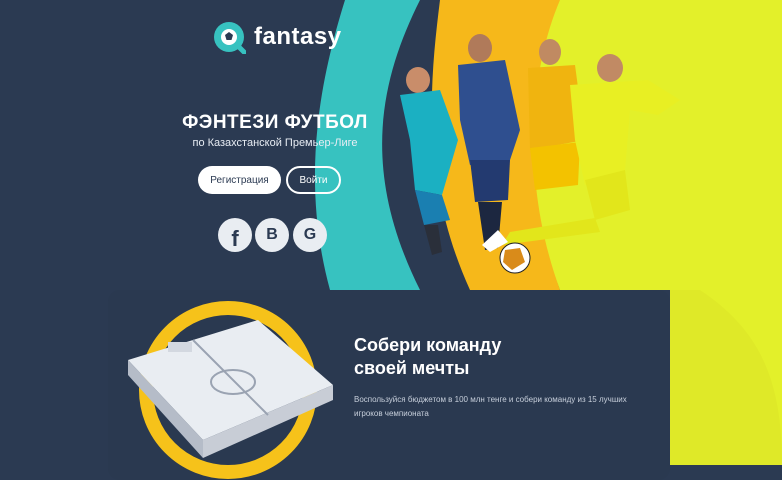  What do you see at coordinates (464, 357) in the screenshot?
I see `card-title: Собери команду своей мечты` at bounding box center [464, 357].